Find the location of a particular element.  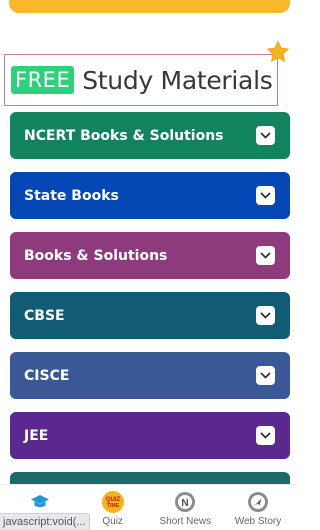

category-label: CBSE is located at coordinates (44, 315).